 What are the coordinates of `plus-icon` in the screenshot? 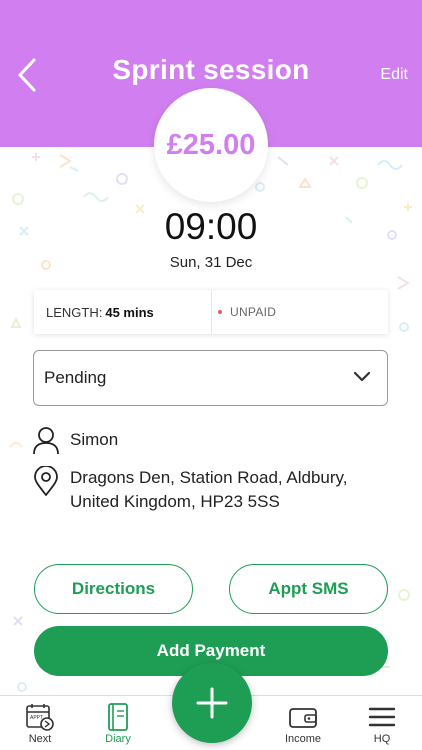 It's located at (212, 703).